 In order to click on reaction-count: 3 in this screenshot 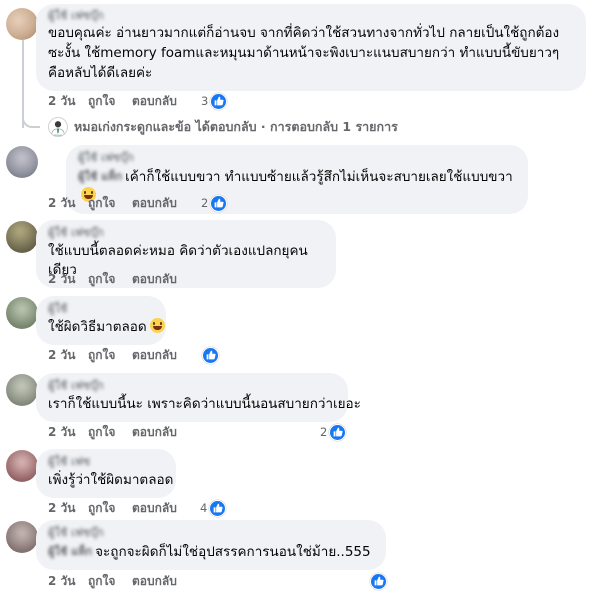, I will do `click(214, 101)`.